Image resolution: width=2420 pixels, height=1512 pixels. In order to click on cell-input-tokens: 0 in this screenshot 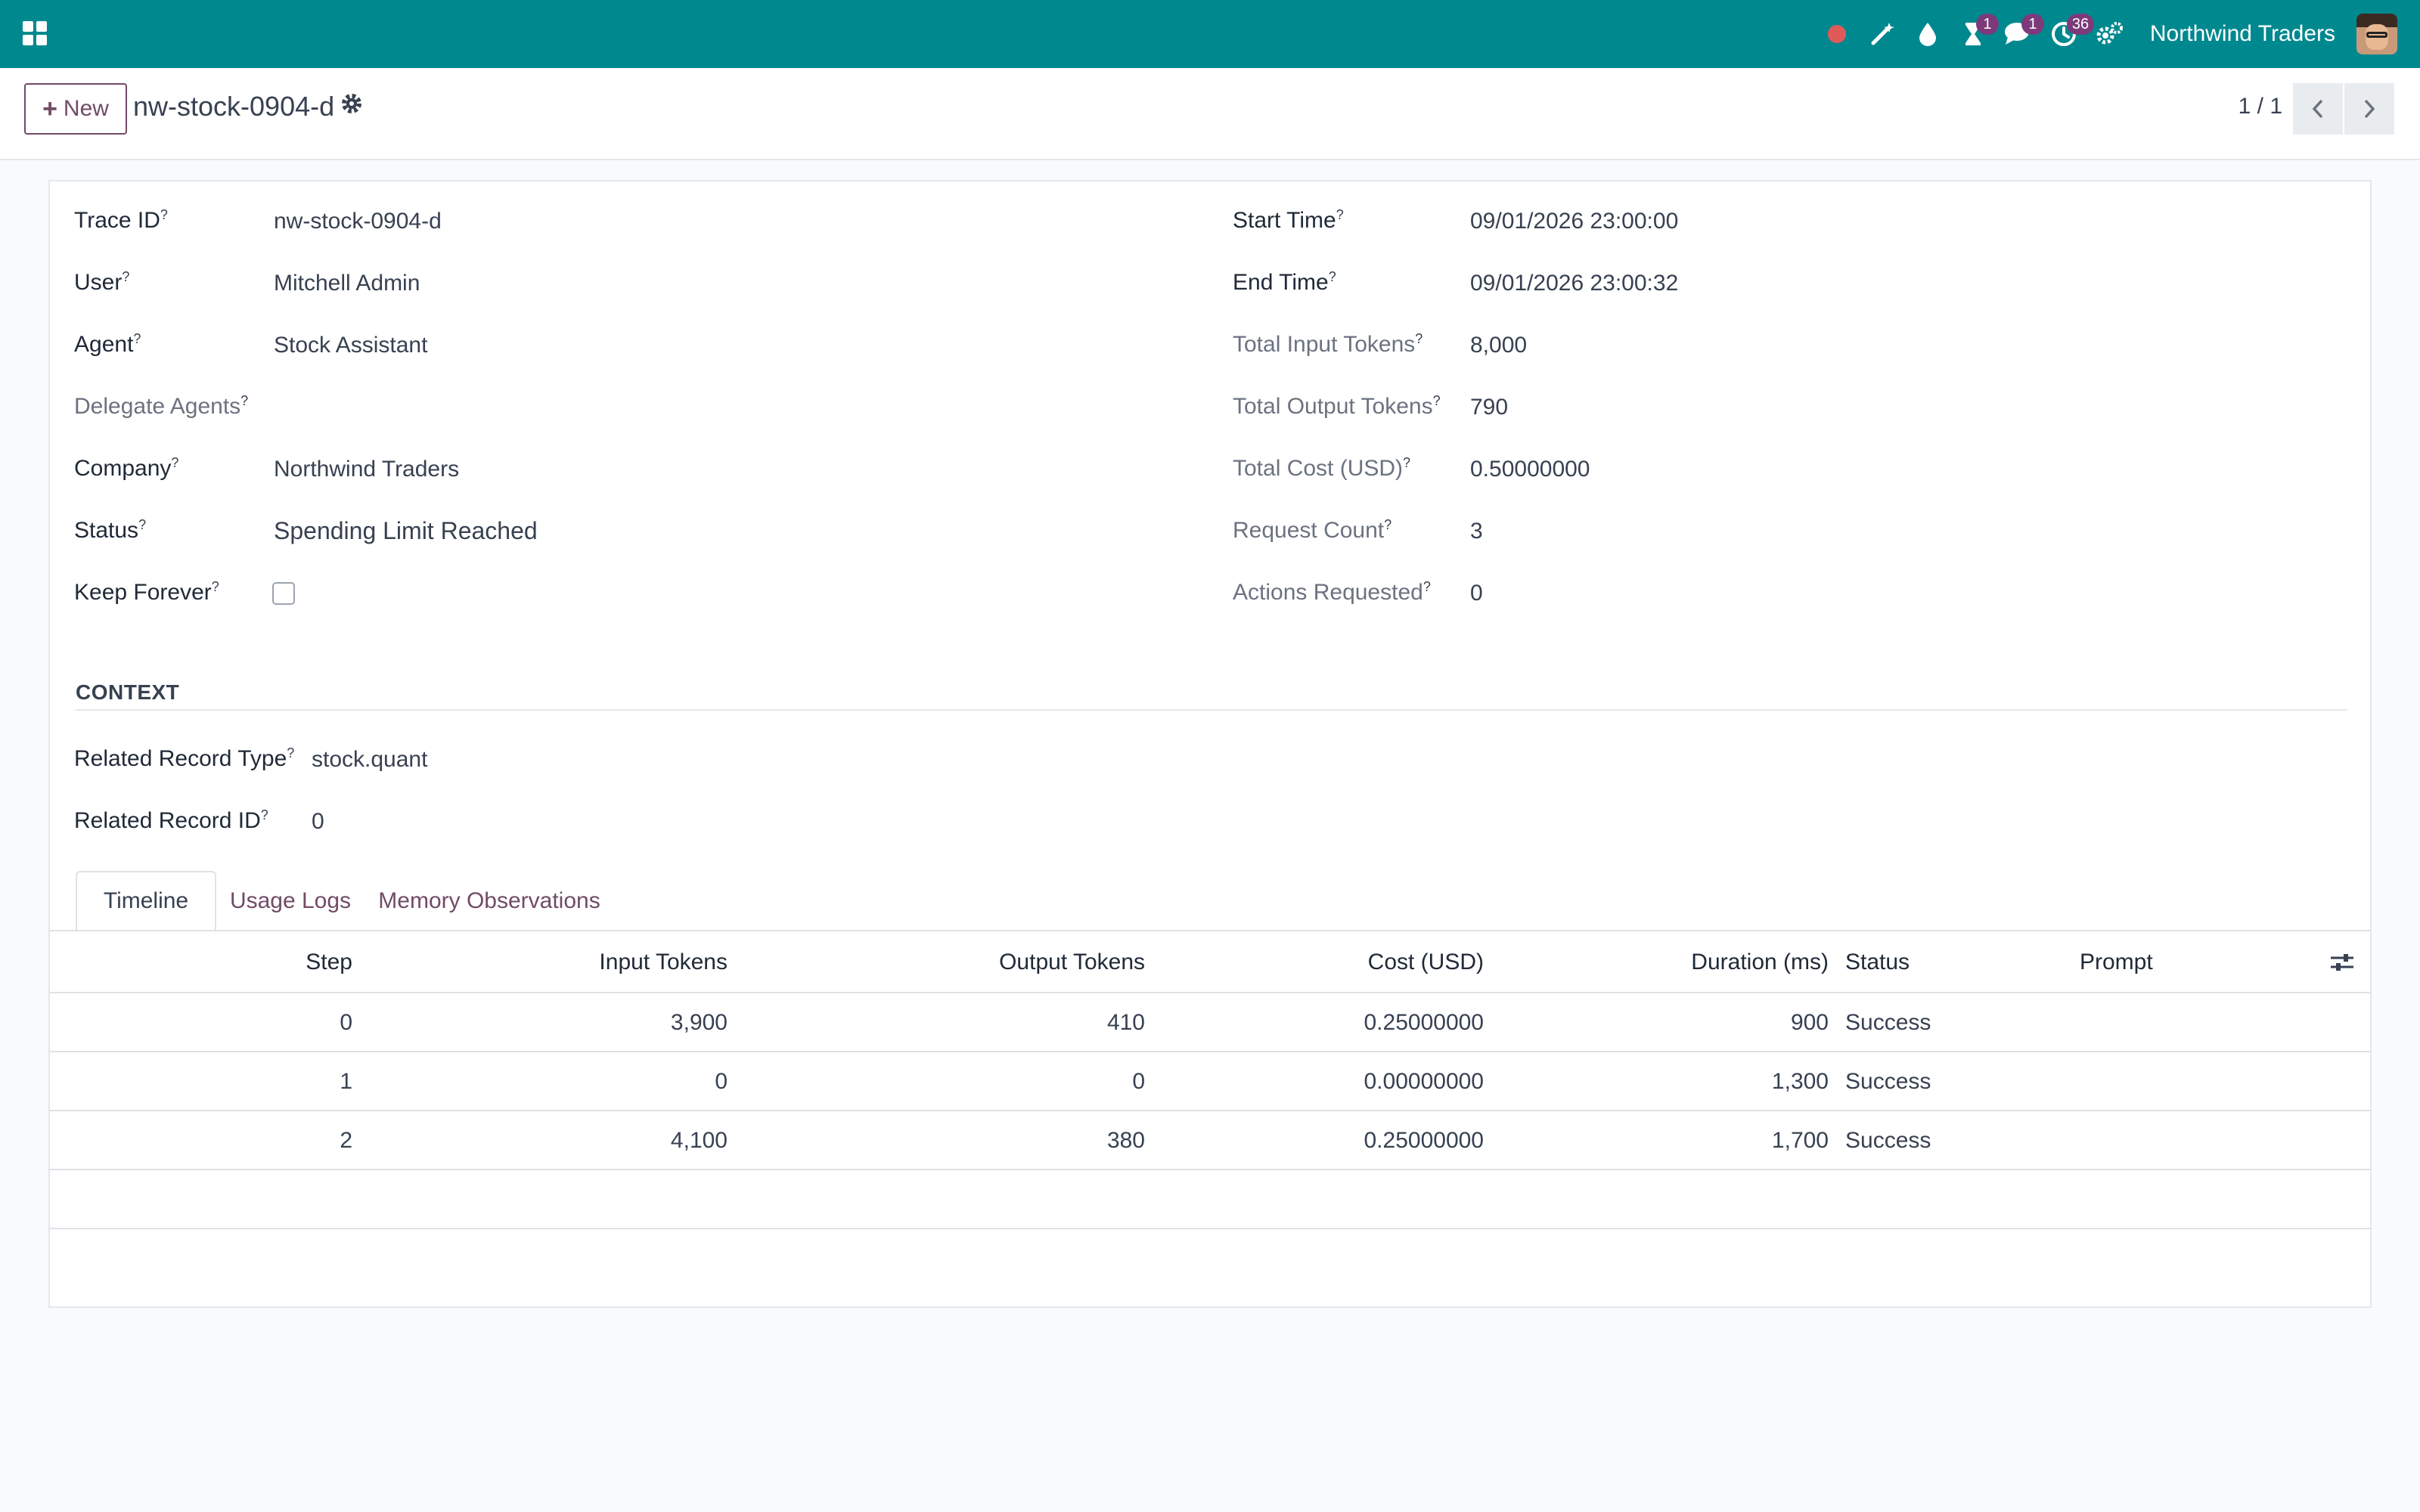, I will do `click(721, 1081)`.